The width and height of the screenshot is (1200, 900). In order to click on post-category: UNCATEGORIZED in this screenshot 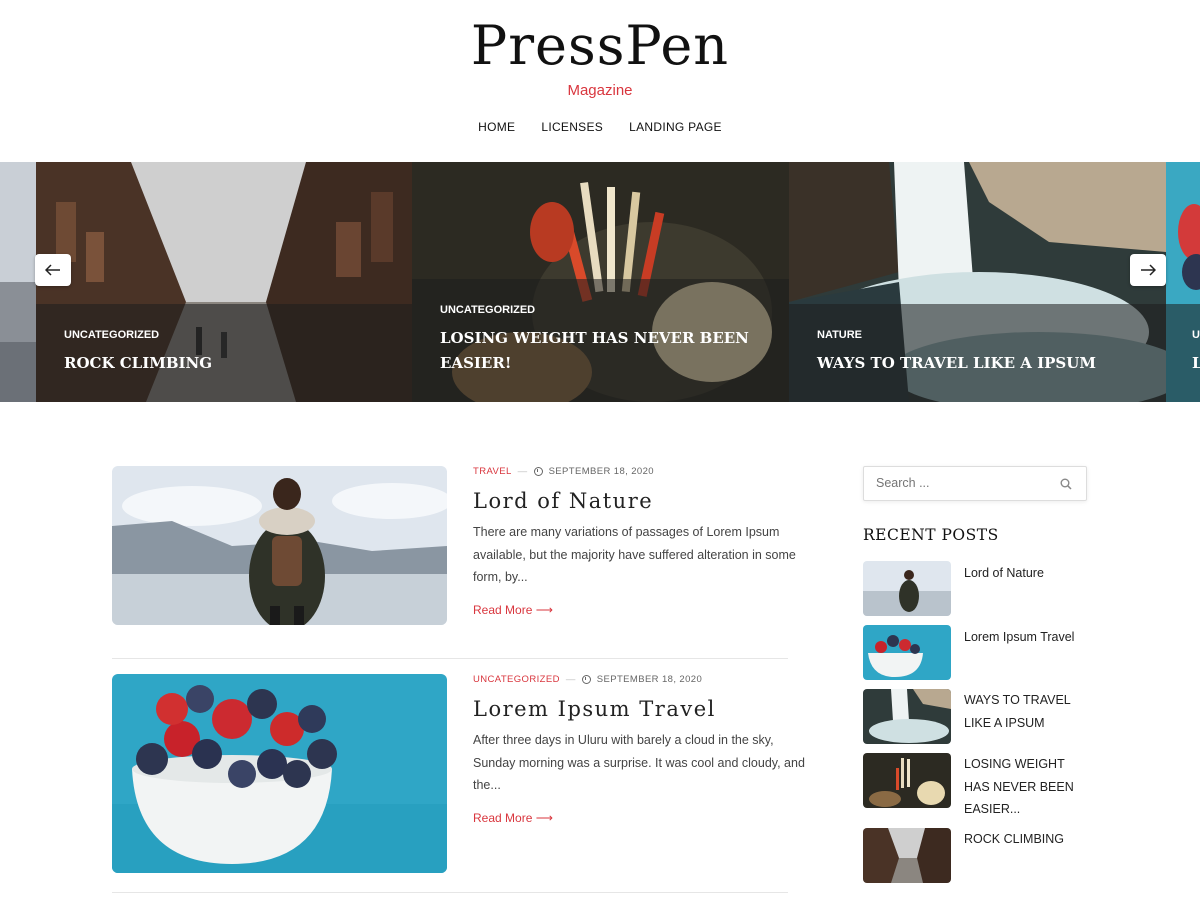, I will do `click(516, 679)`.